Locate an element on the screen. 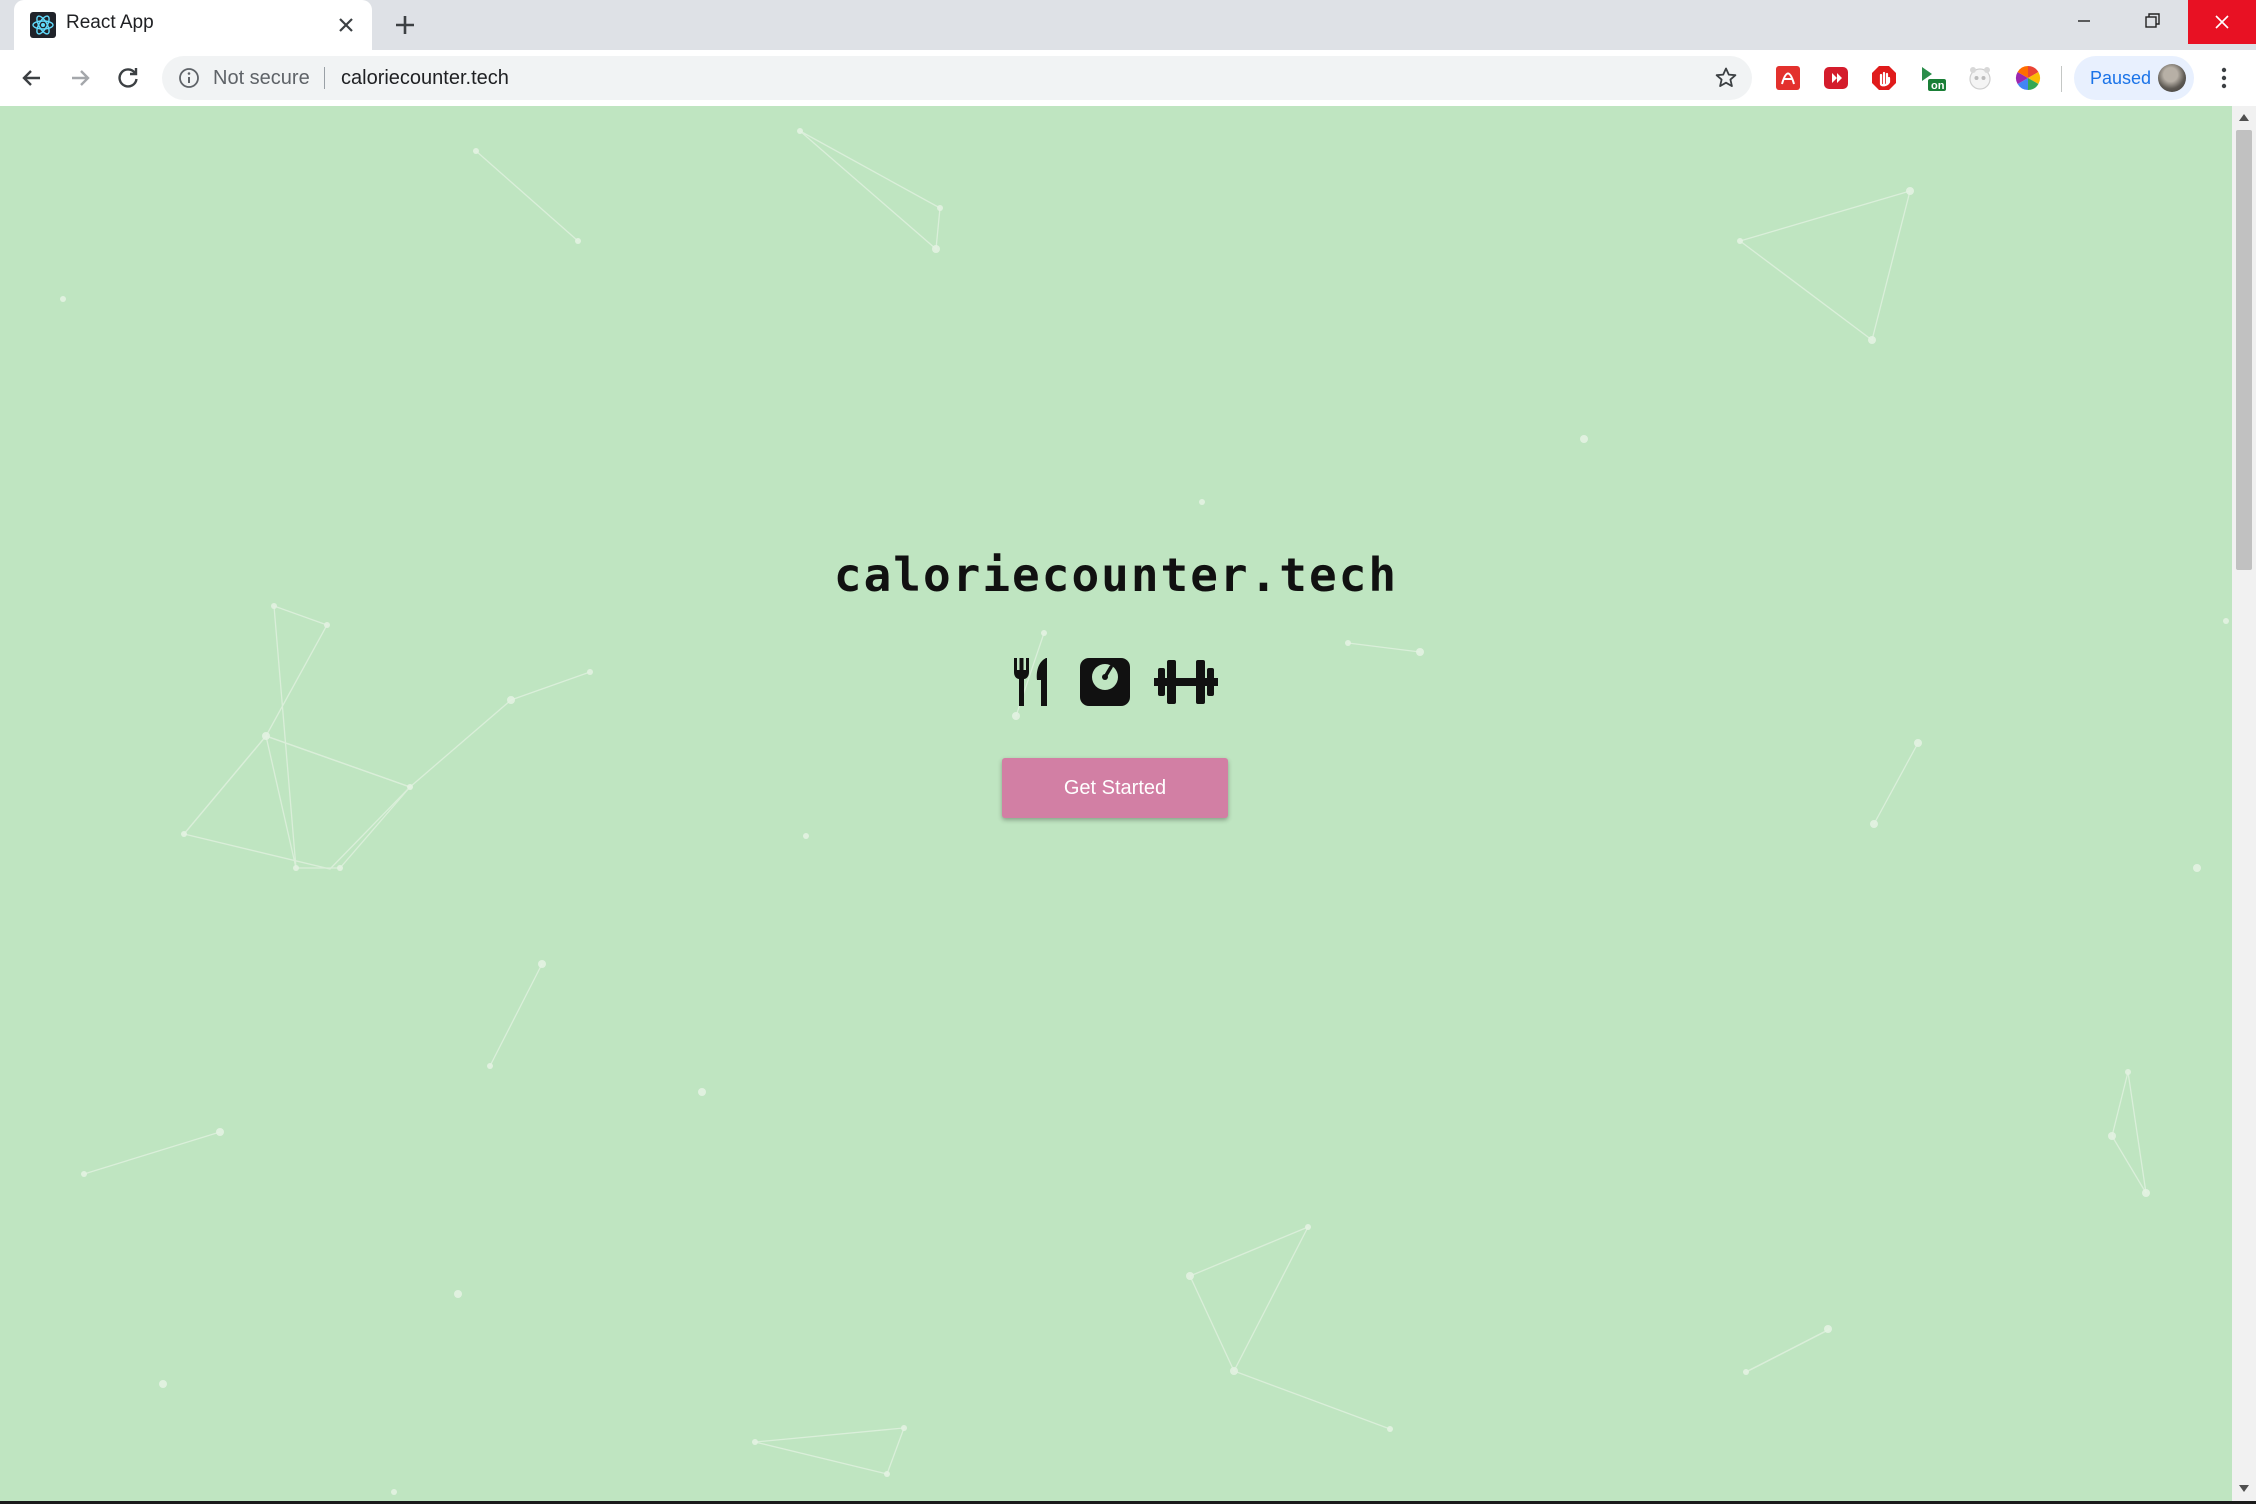 The width and height of the screenshot is (2256, 1504). security-label: Not secure is located at coordinates (261, 78).